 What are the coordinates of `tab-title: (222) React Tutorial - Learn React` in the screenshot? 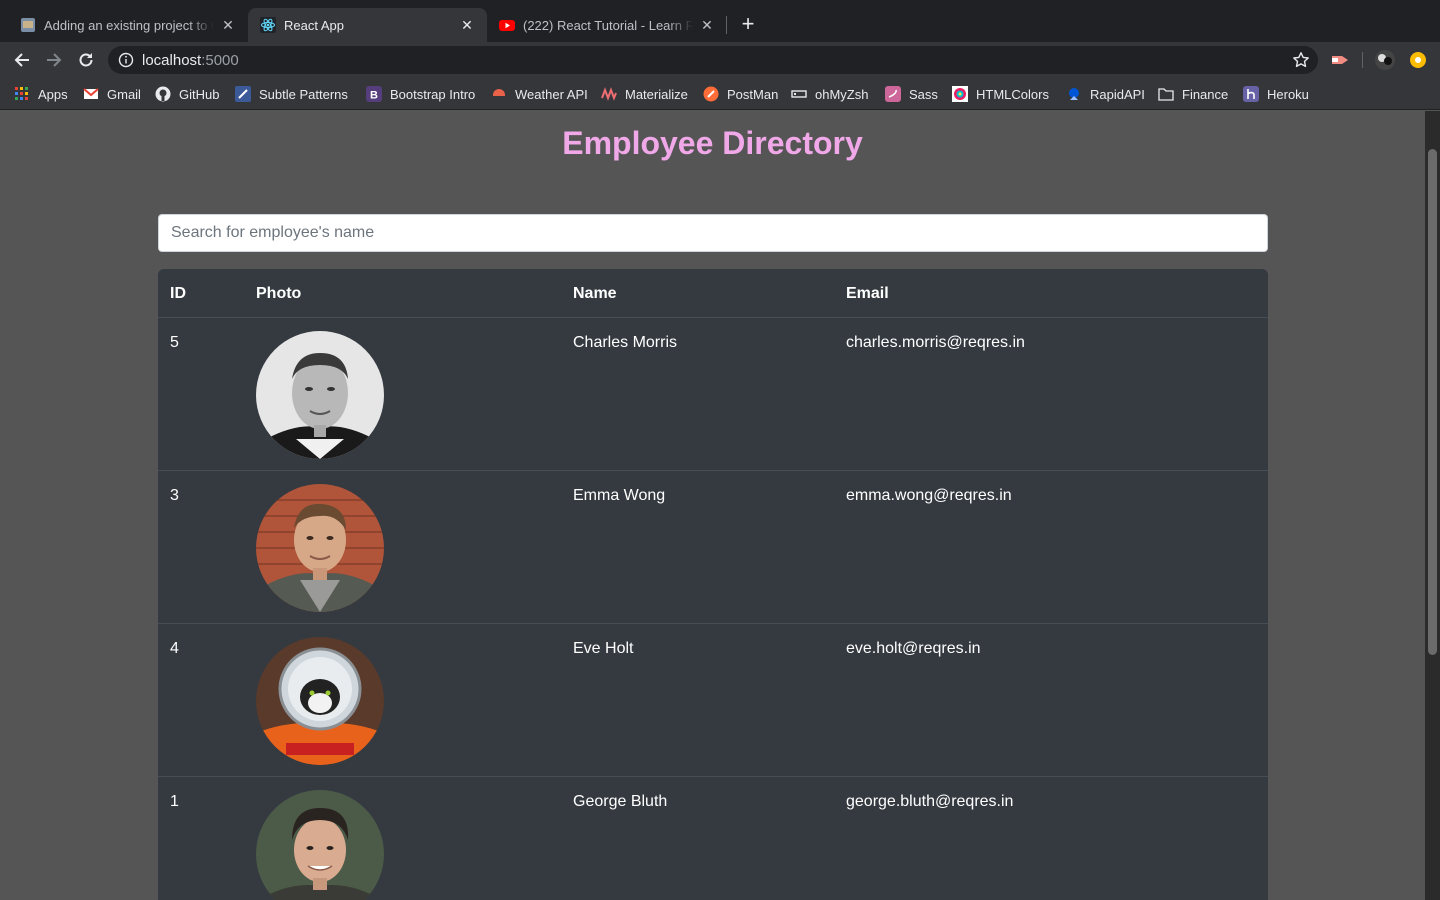 It's located at (608, 25).